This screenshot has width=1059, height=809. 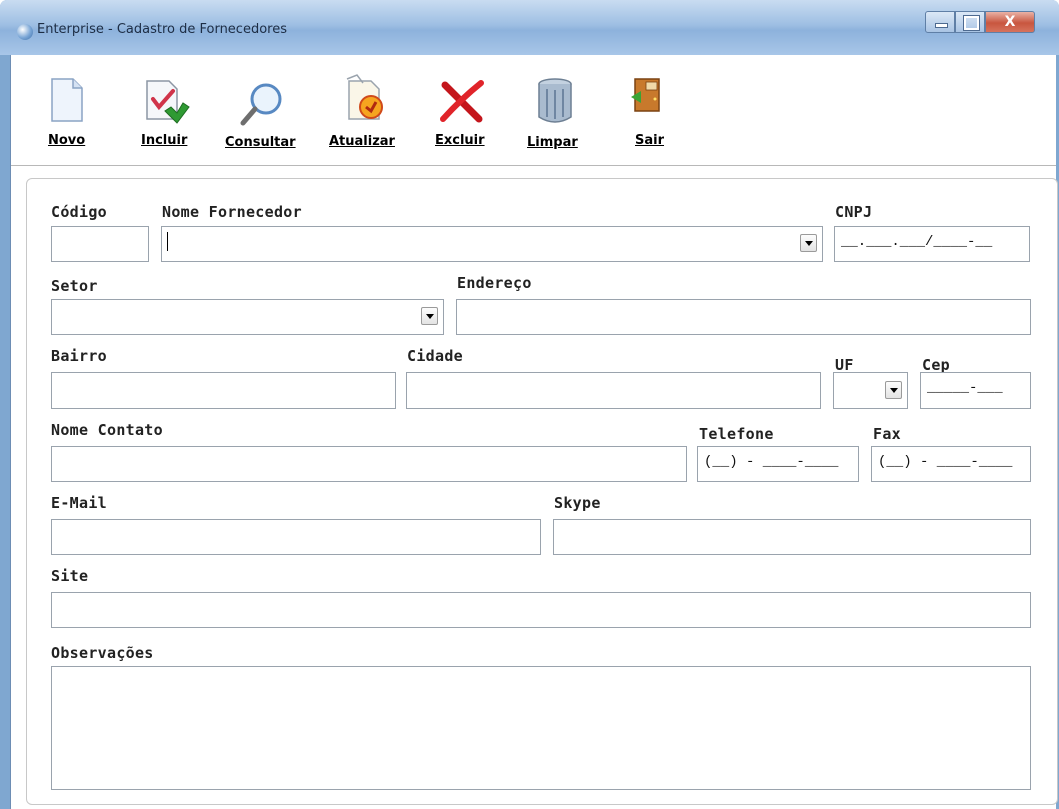 What do you see at coordinates (67, 140) in the screenshot?
I see `new-label: Novo` at bounding box center [67, 140].